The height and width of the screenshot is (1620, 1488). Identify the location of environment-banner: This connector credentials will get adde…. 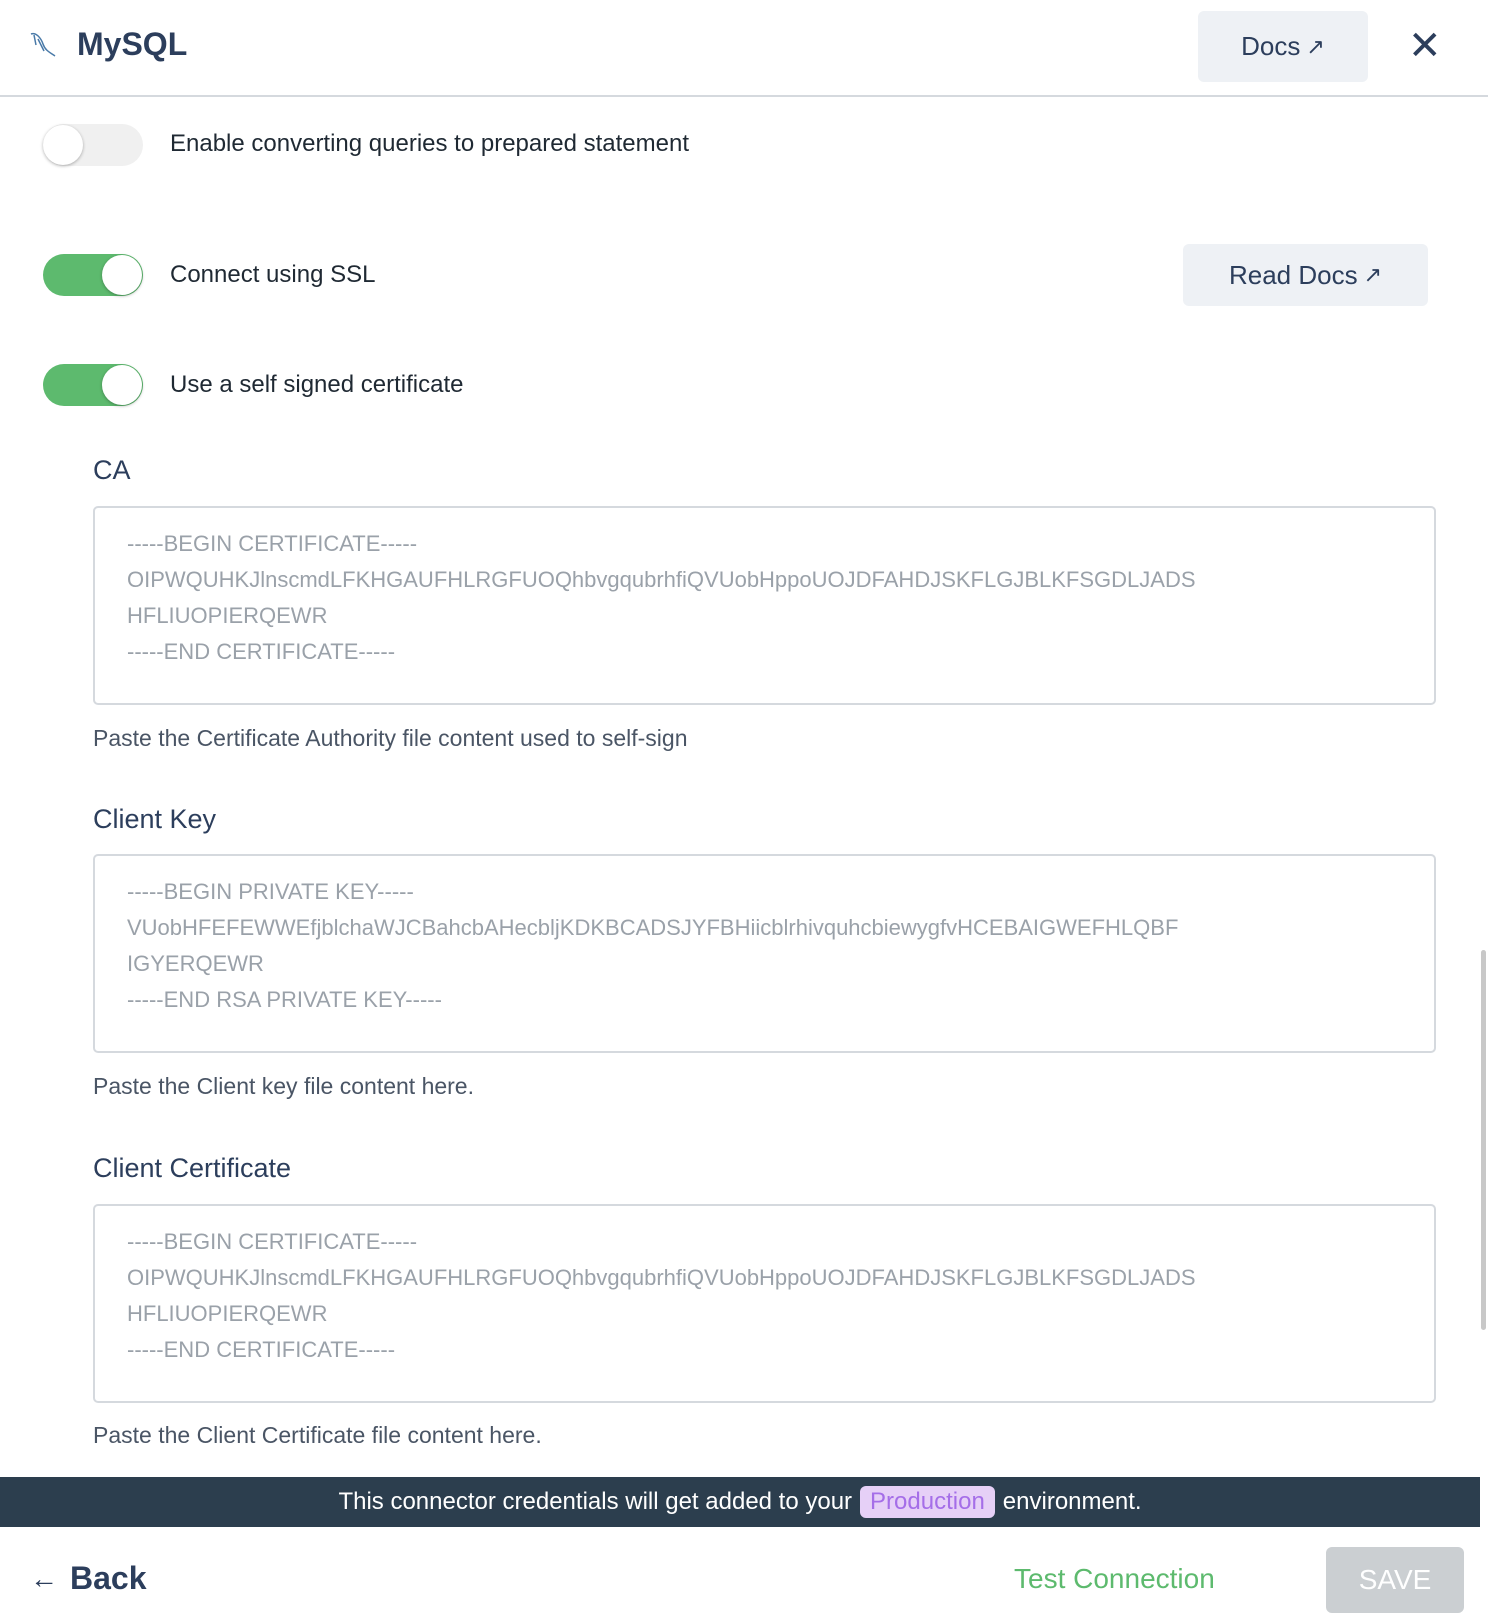
(740, 1502).